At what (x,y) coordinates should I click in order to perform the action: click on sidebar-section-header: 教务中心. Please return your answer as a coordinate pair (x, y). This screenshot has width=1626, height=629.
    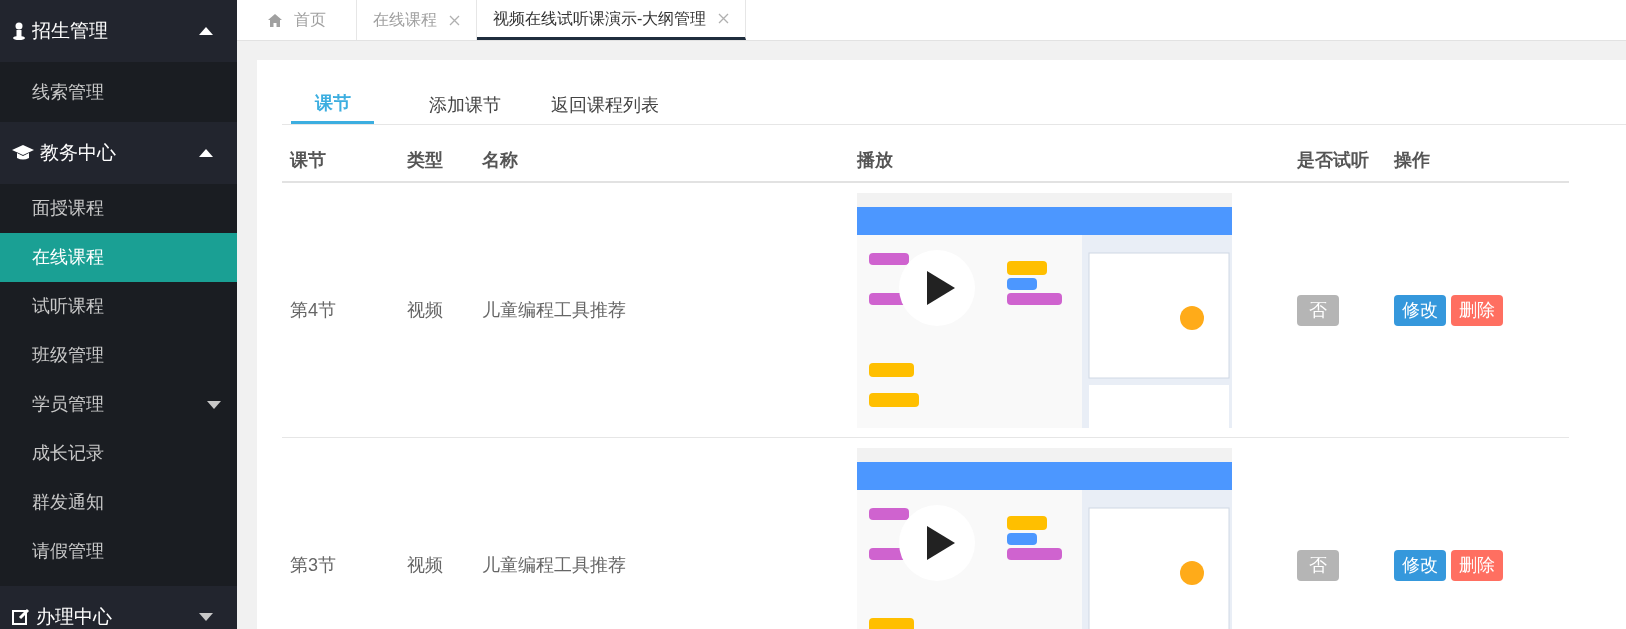
    Looking at the image, I should click on (118, 153).